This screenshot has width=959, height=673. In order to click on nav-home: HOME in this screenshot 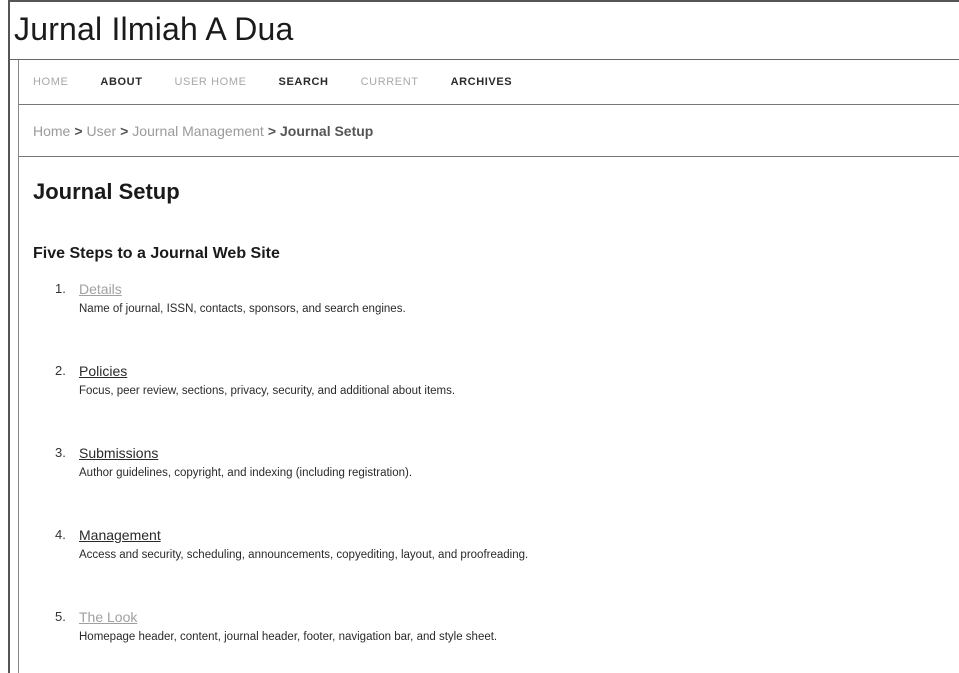, I will do `click(50, 82)`.